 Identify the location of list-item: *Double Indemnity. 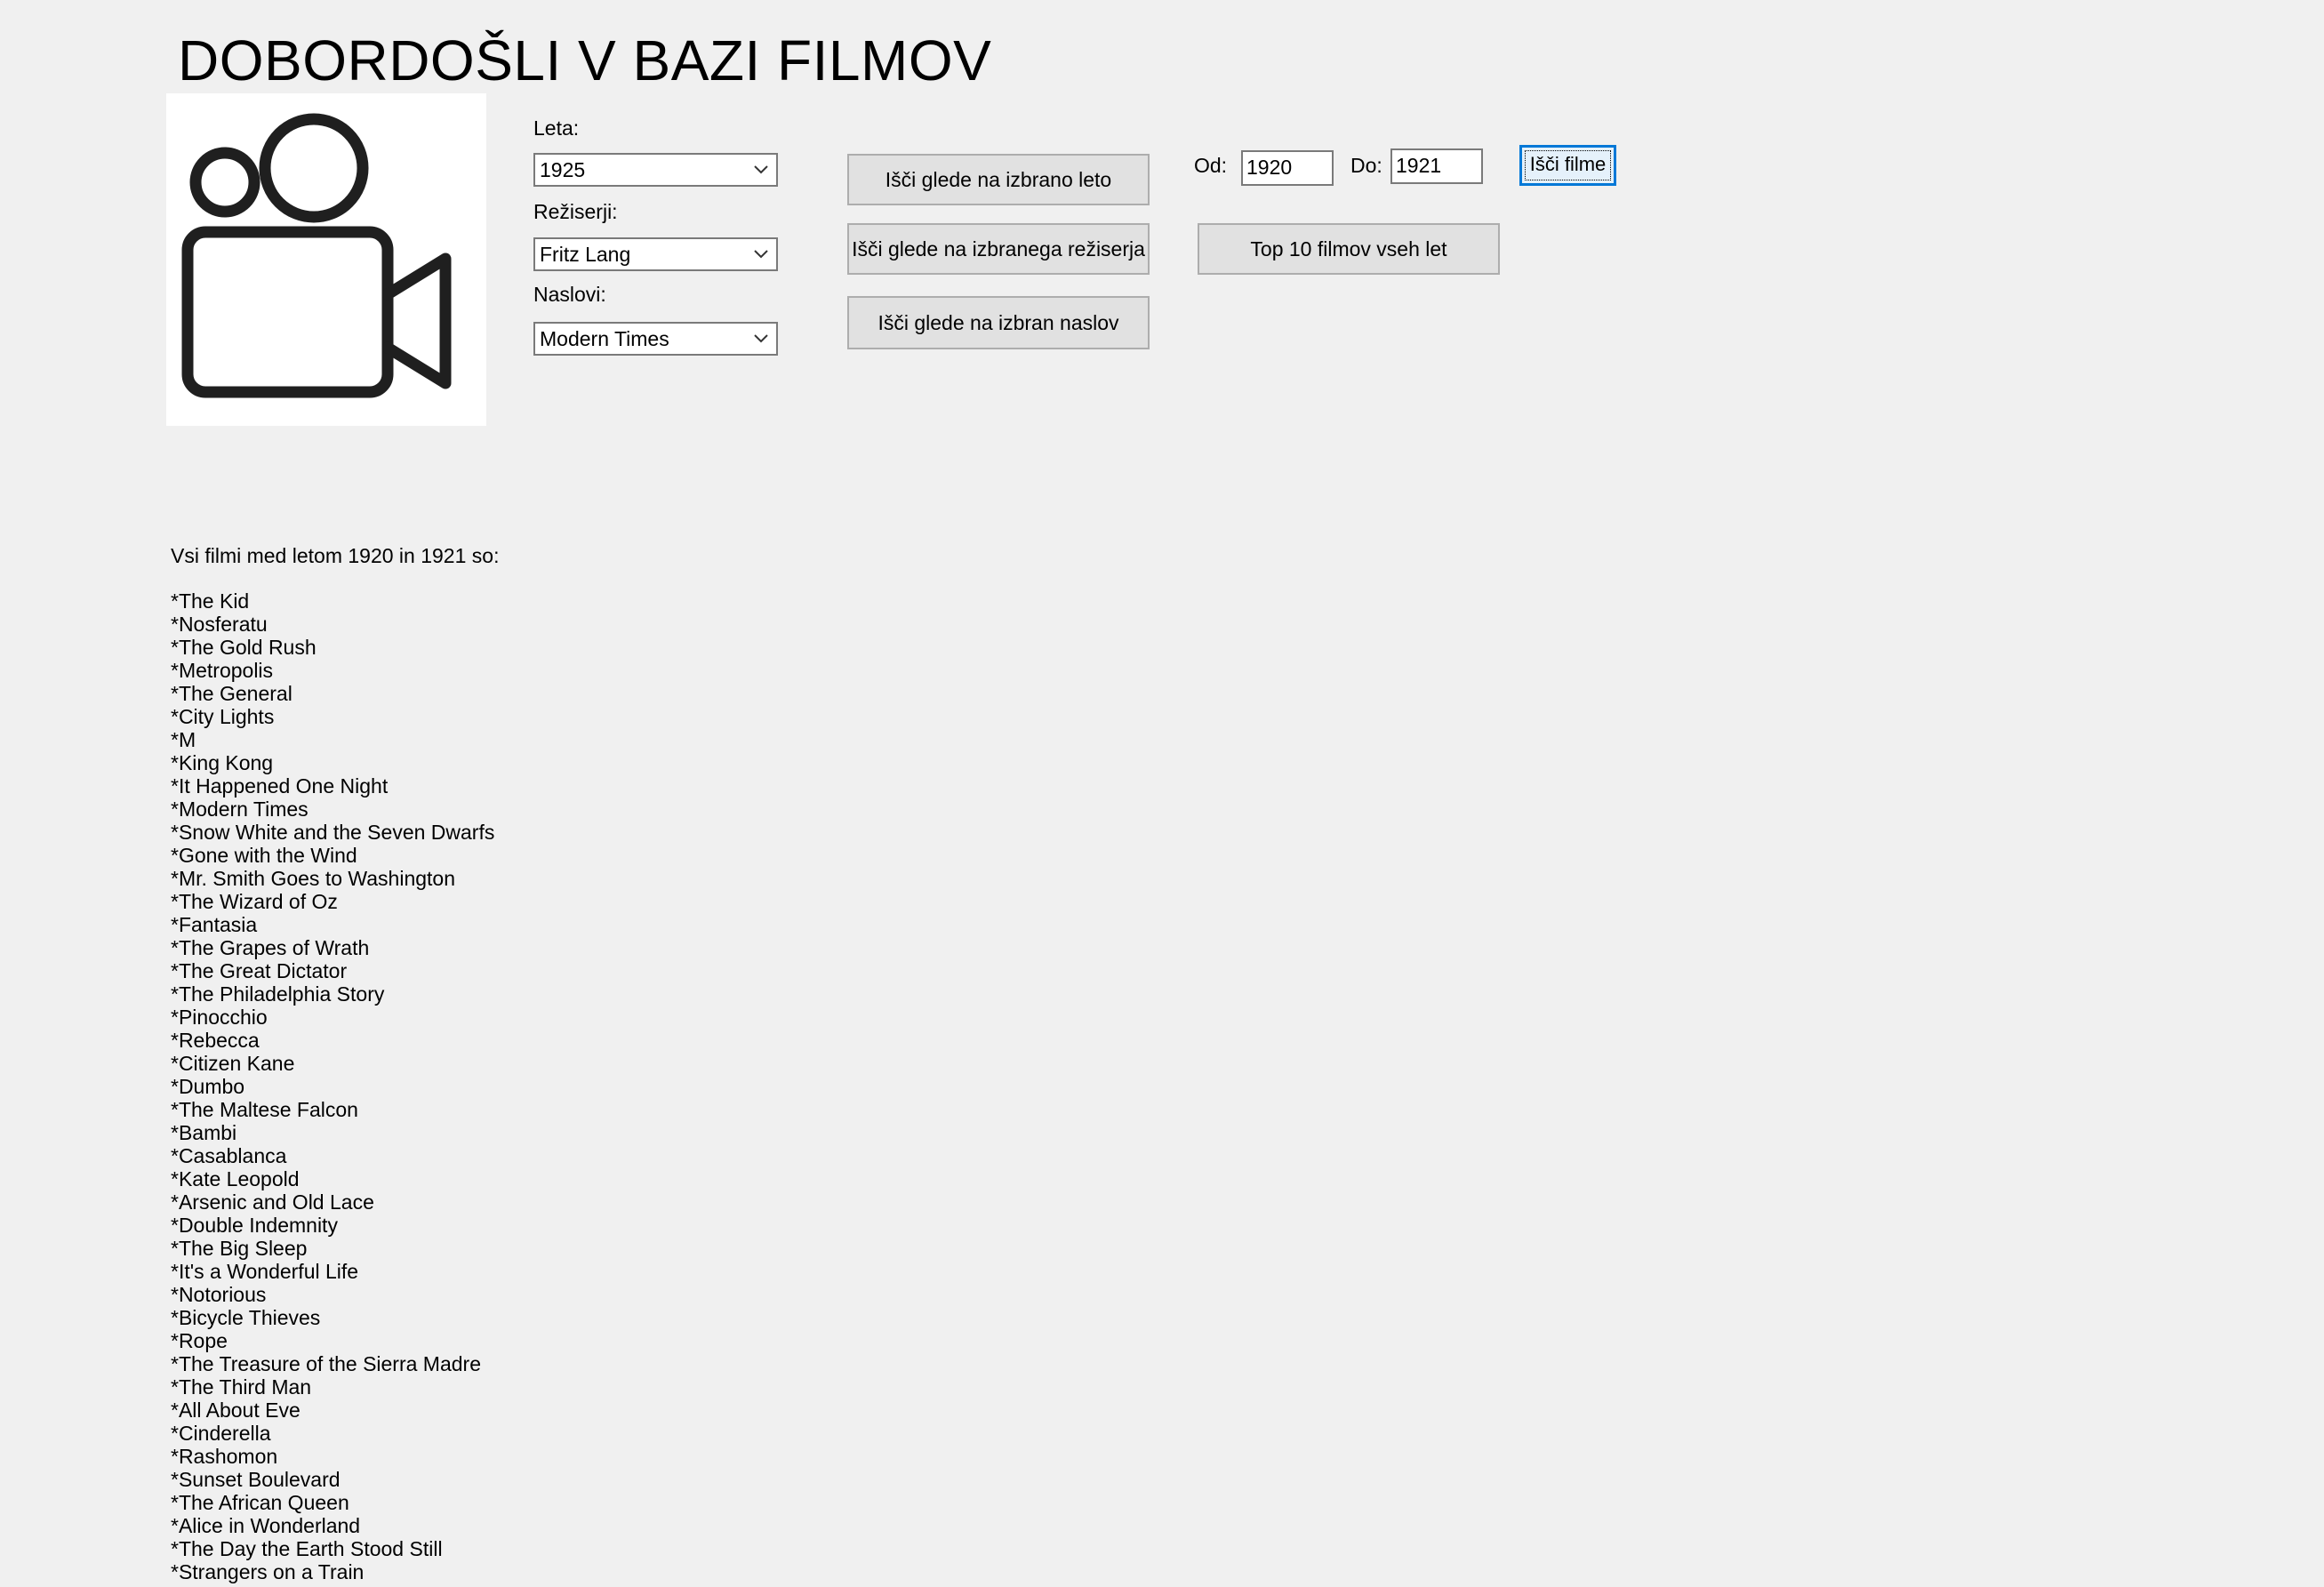
(254, 1225).